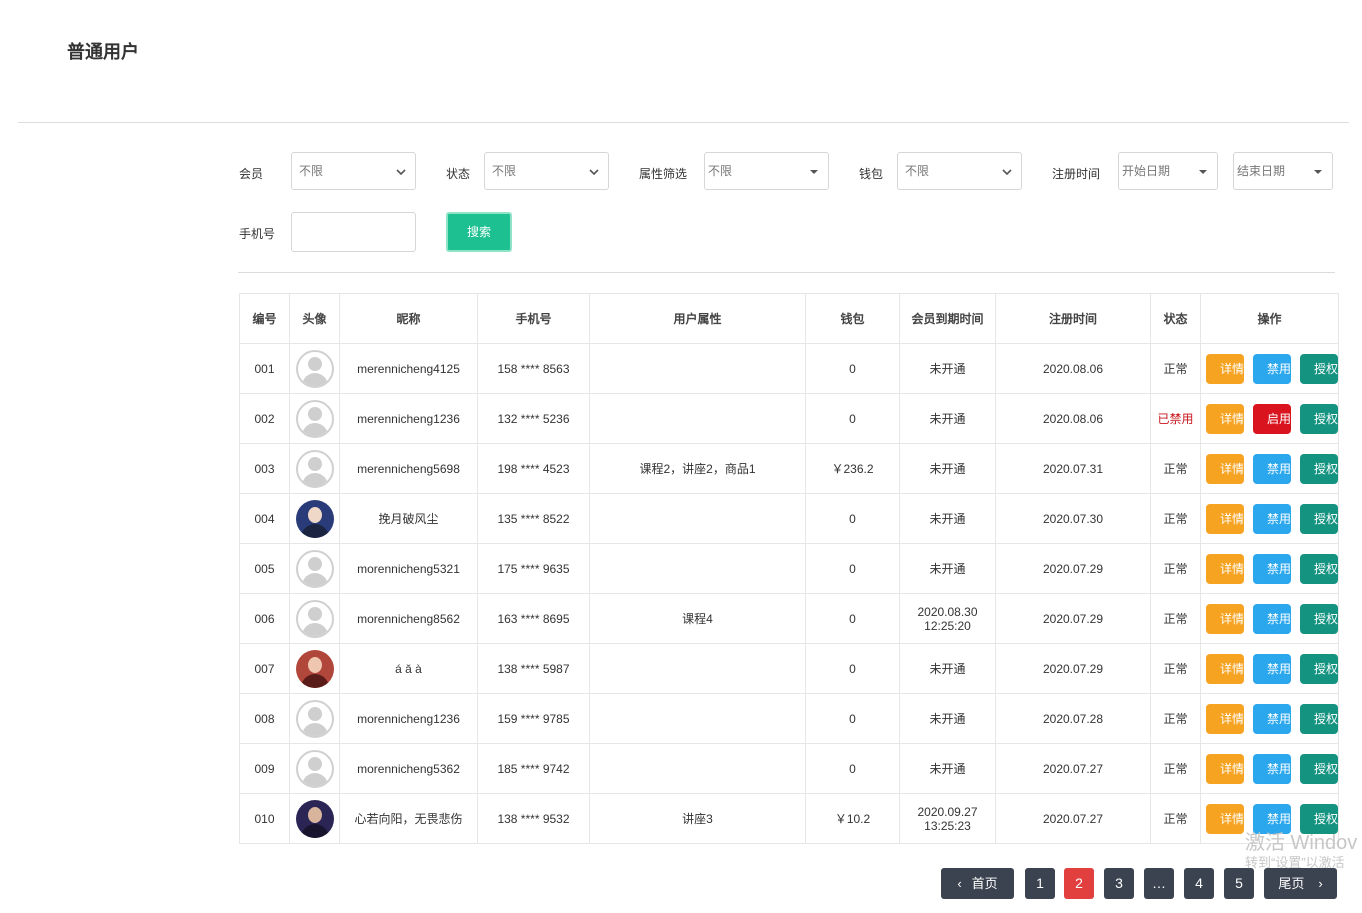  Describe the element at coordinates (697, 618) in the screenshot. I see `cell-attributes: 课程4` at that location.